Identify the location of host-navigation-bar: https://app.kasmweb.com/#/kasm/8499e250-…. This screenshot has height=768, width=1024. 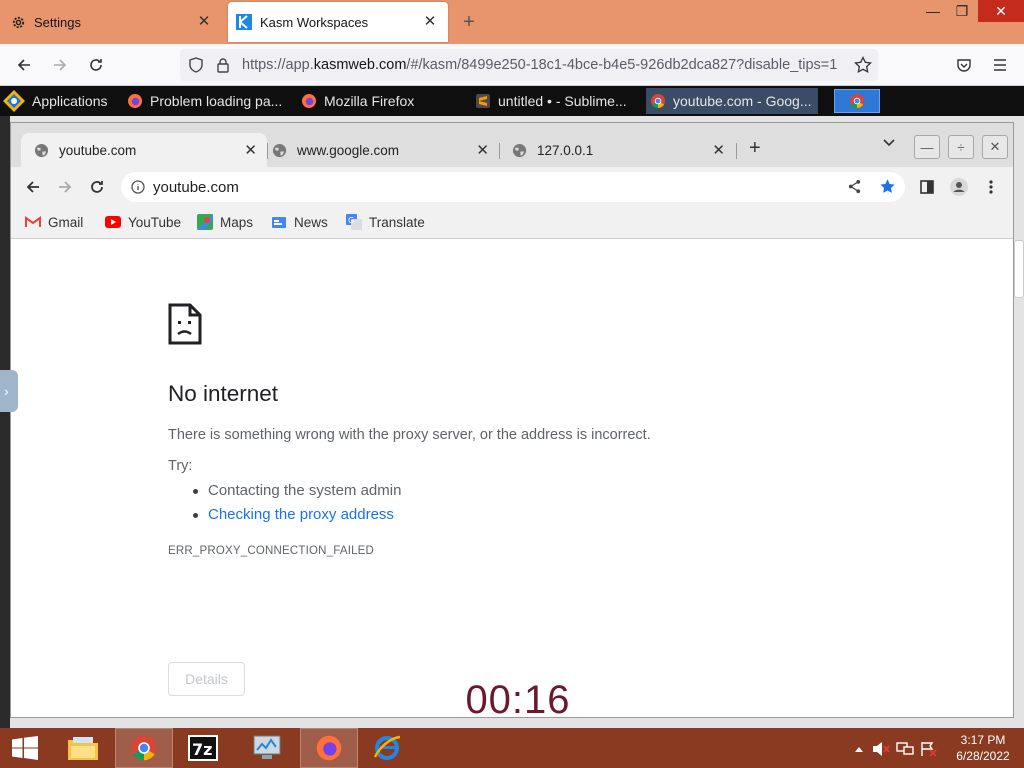
(512, 65).